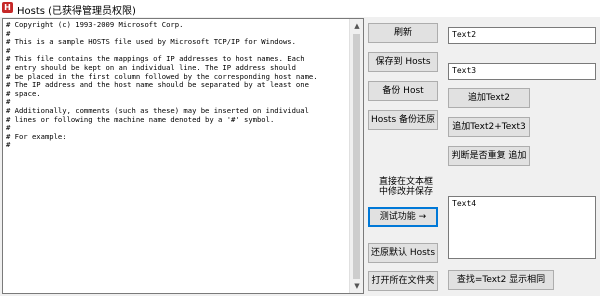 This screenshot has height=296, width=600. Describe the element at coordinates (522, 71) in the screenshot. I see `text3-input: Text3` at that location.